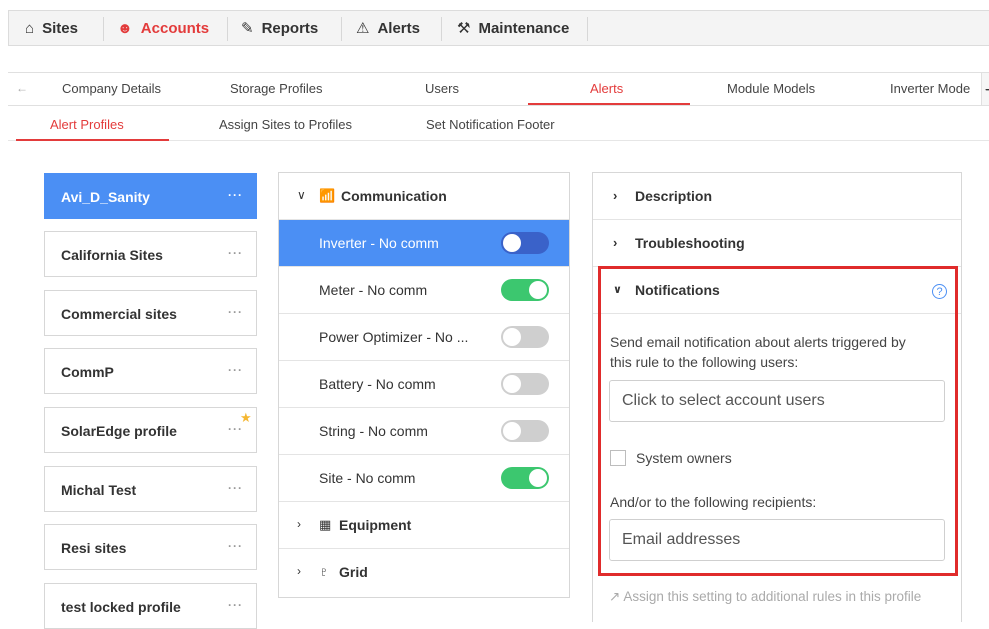 This screenshot has width=989, height=629. Describe the element at coordinates (524, 28) in the screenshot. I see `nav-maintenance-label: Maintenance` at that location.